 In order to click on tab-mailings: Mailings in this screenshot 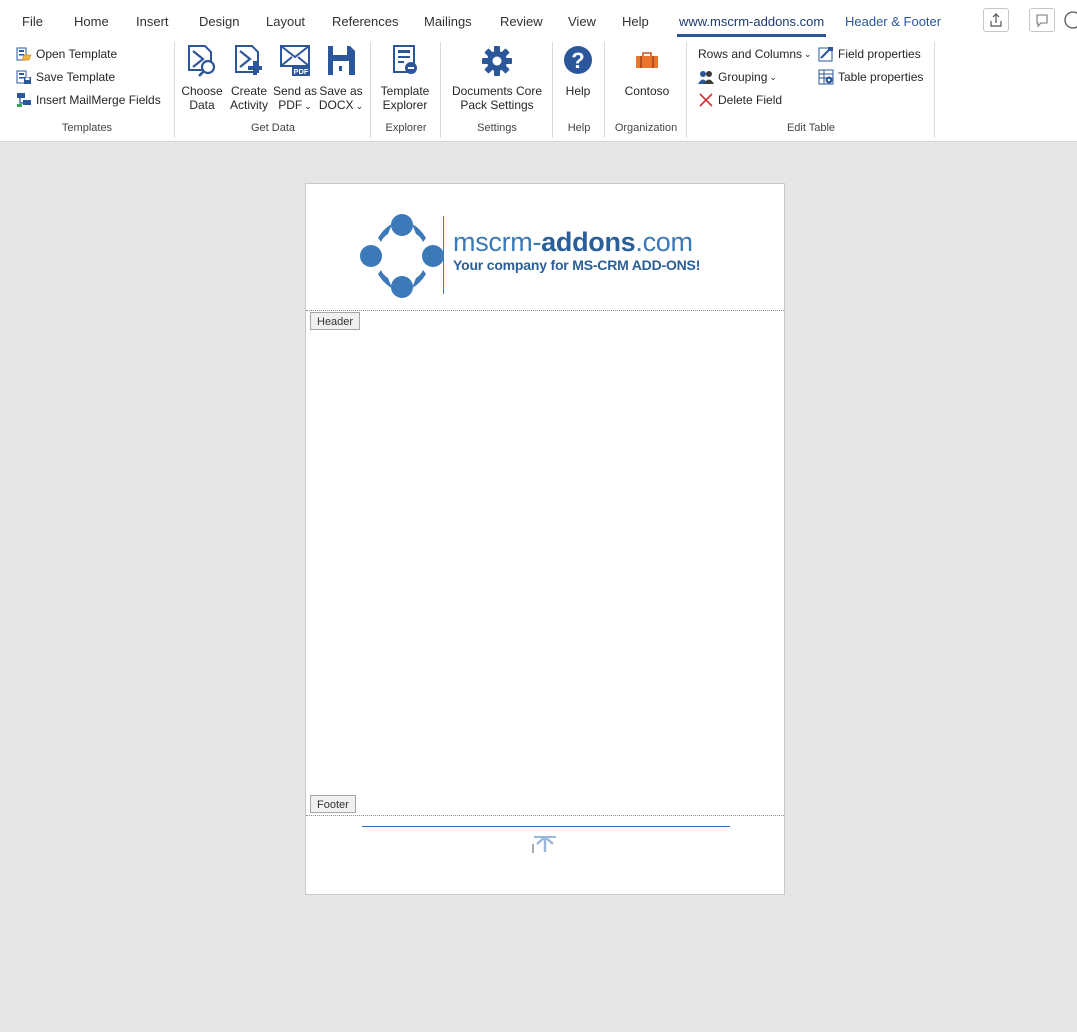, I will do `click(448, 21)`.